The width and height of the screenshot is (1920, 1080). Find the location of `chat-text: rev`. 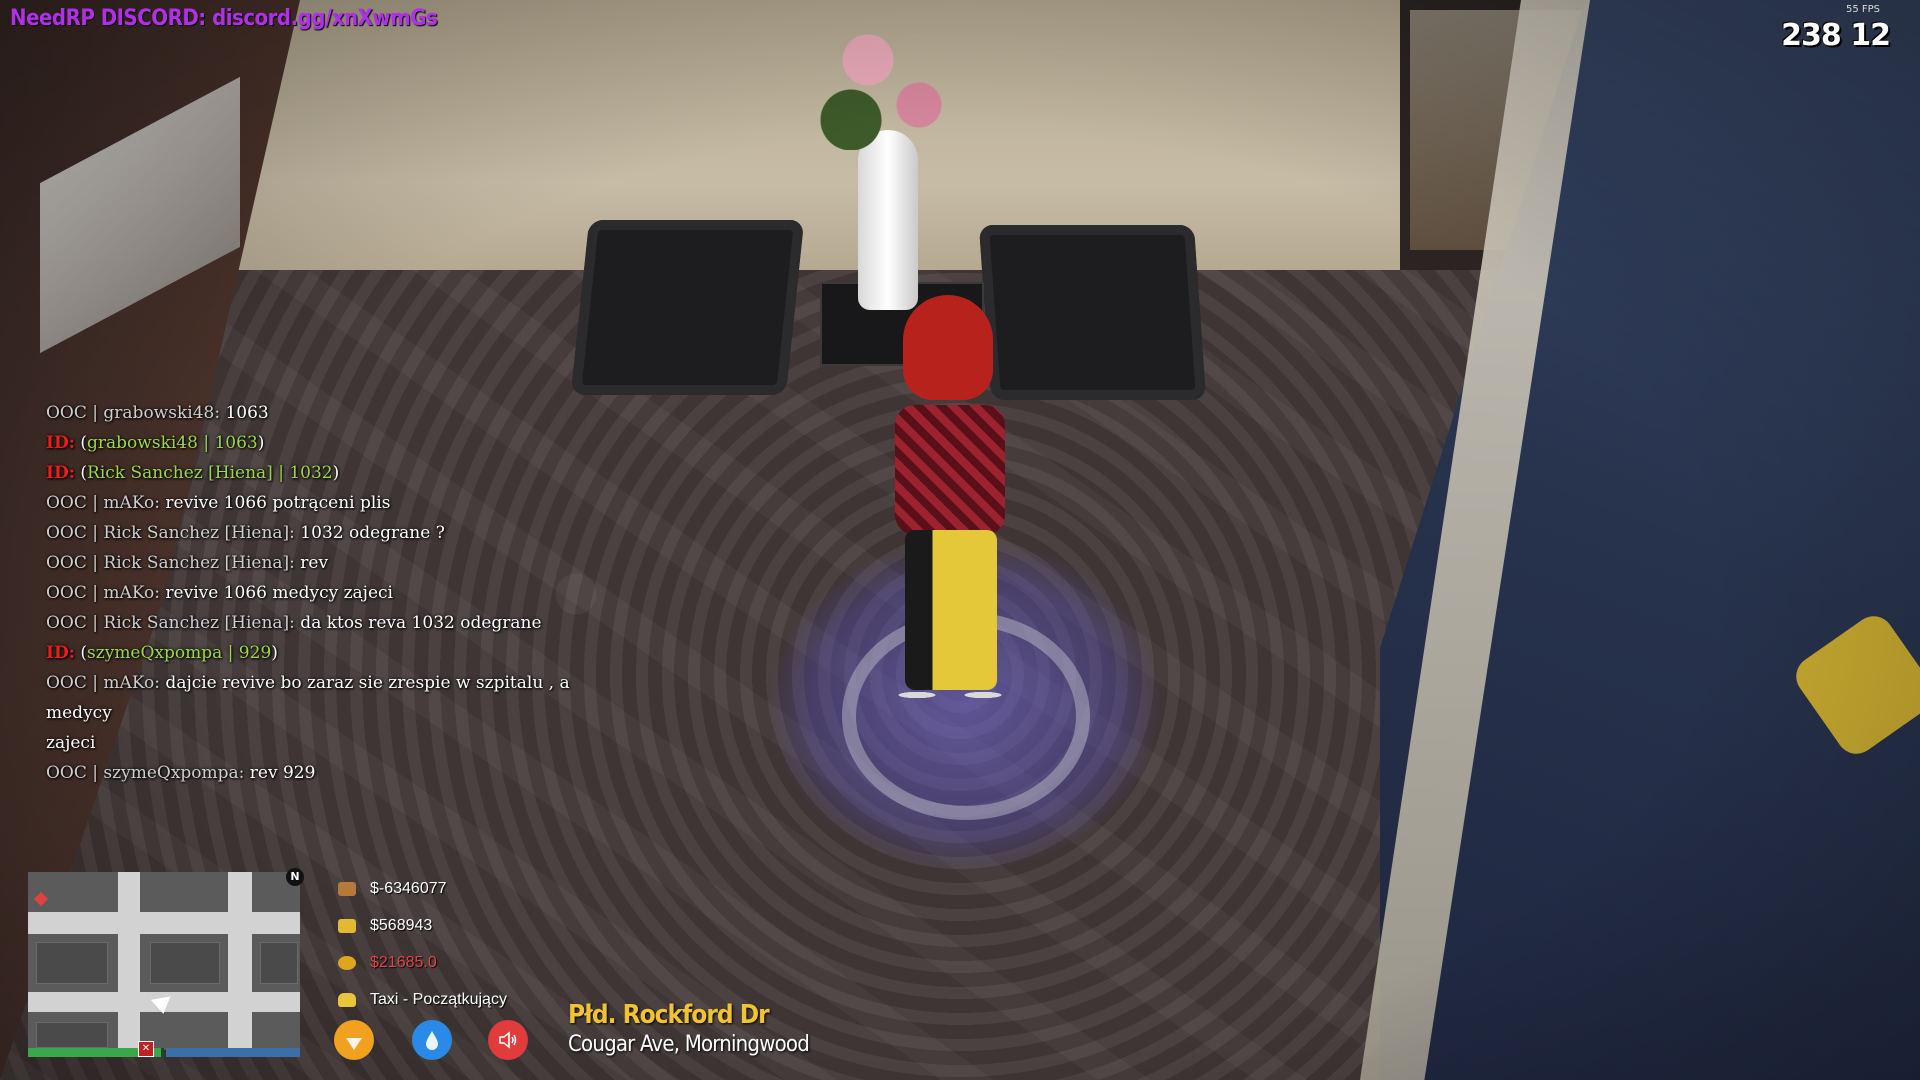

chat-text: rev is located at coordinates (311, 563).